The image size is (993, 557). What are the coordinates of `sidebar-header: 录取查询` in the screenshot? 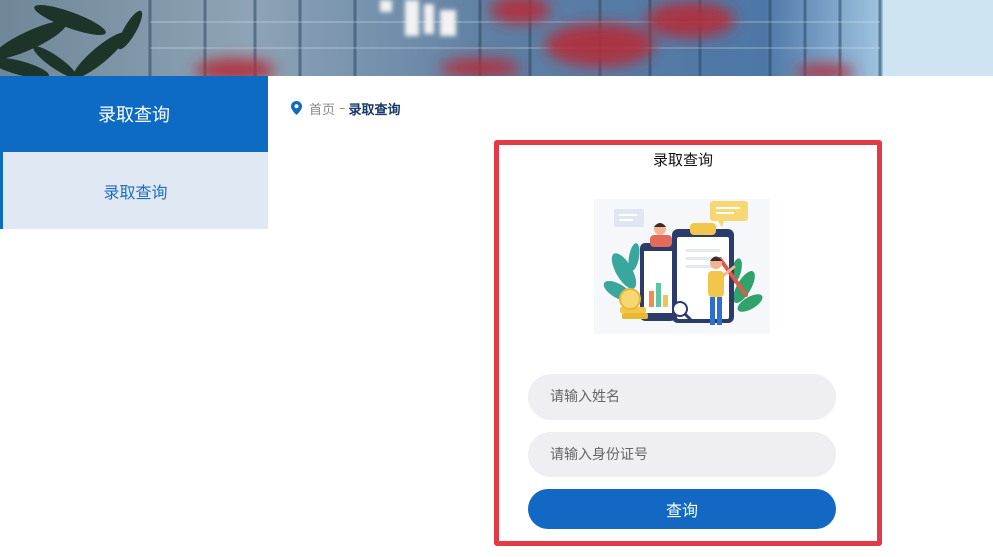 It's located at (134, 114).